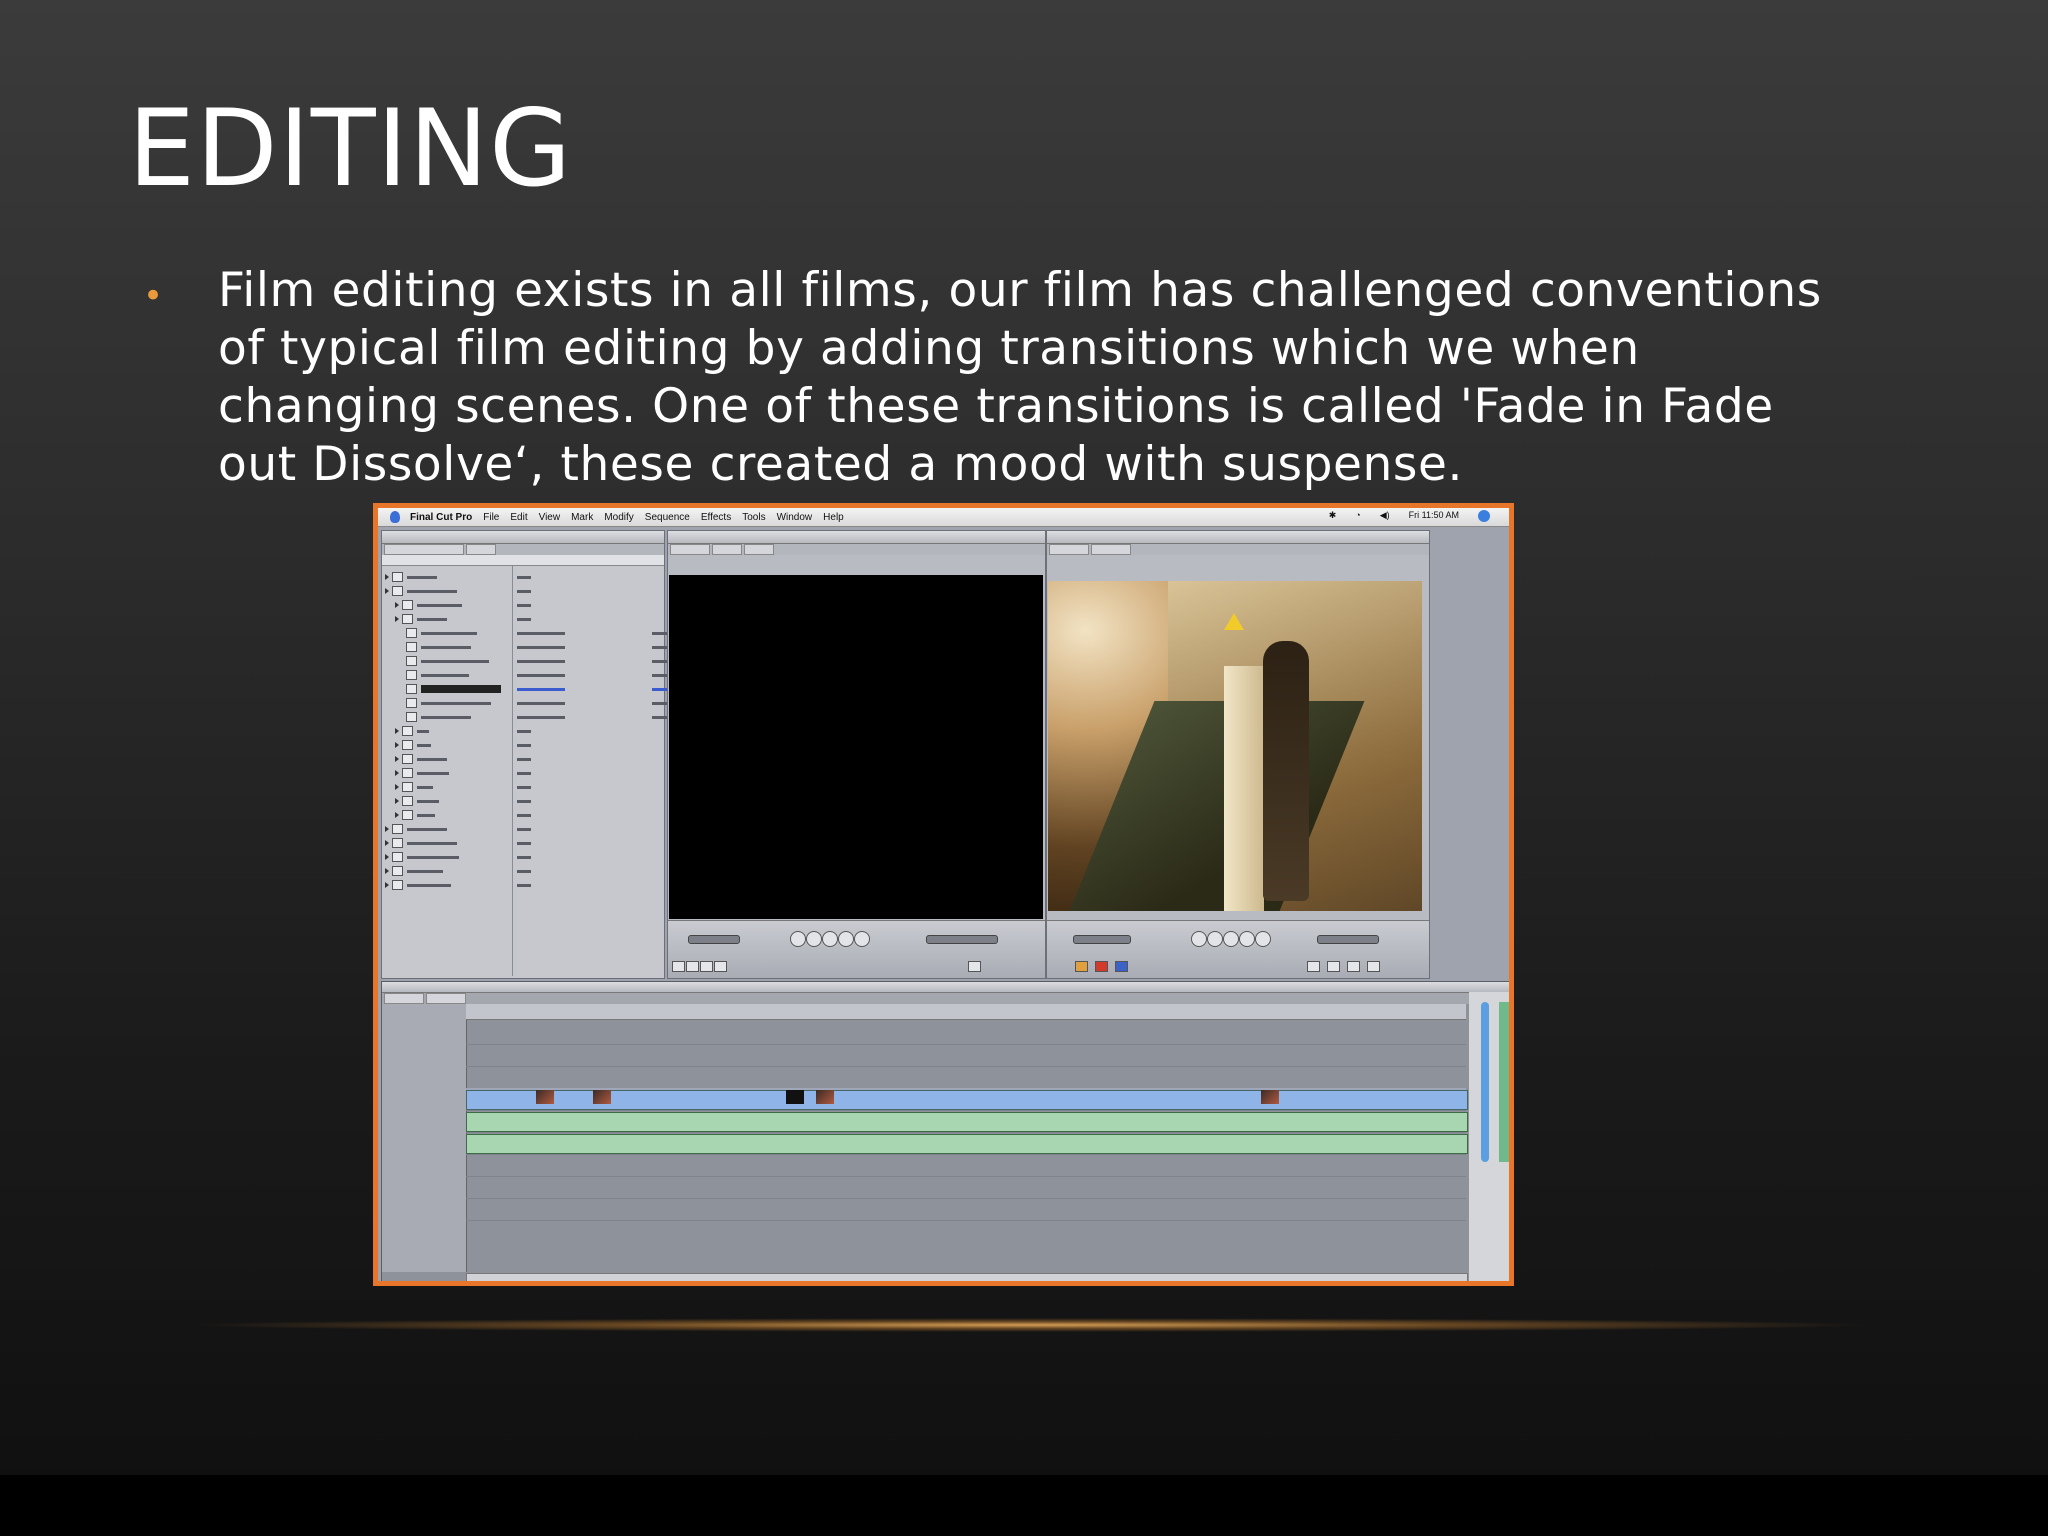  What do you see at coordinates (692, 966) in the screenshot?
I see `mark-out-button` at bounding box center [692, 966].